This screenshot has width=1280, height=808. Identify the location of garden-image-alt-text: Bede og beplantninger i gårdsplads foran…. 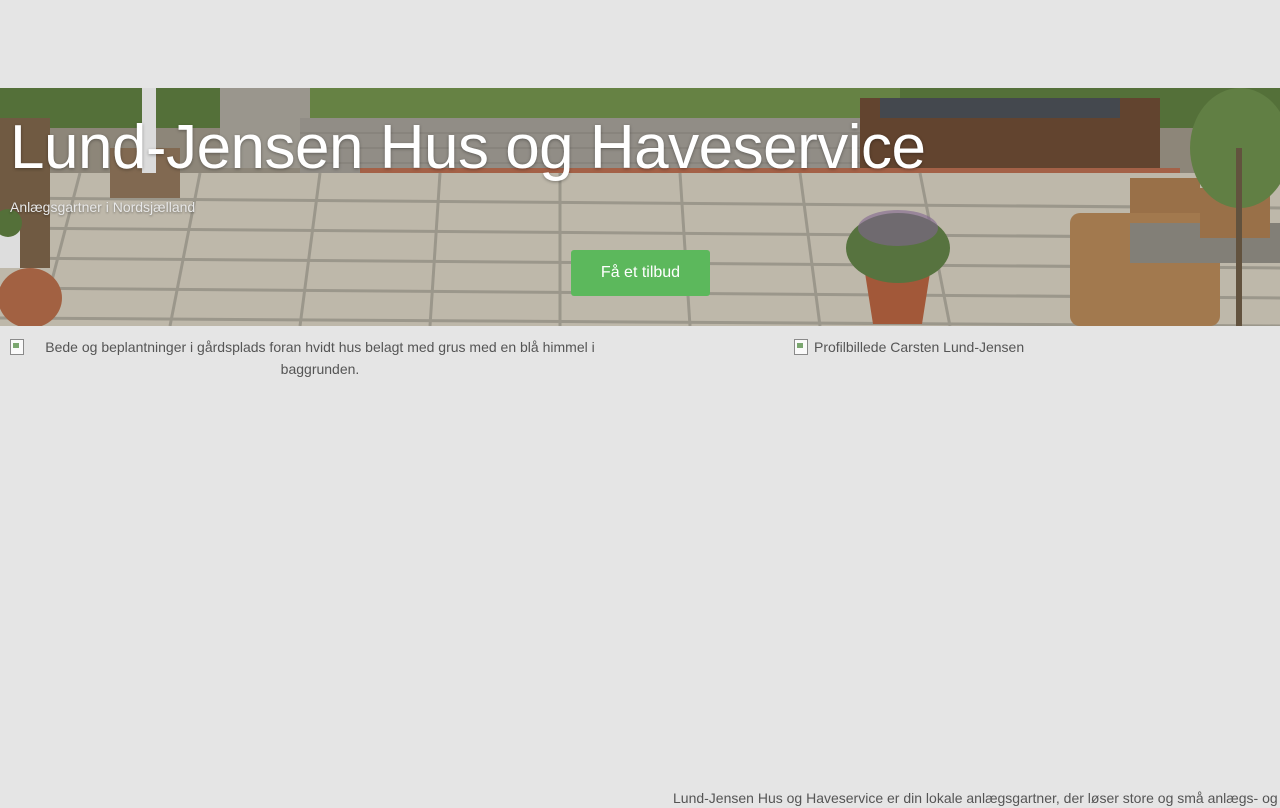
(320, 358).